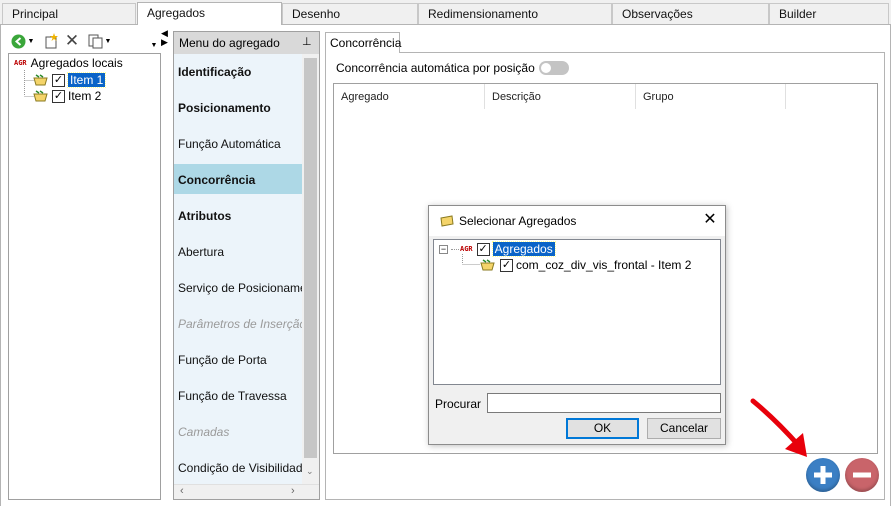 This screenshot has width=891, height=506. I want to click on add-button, so click(823, 475).